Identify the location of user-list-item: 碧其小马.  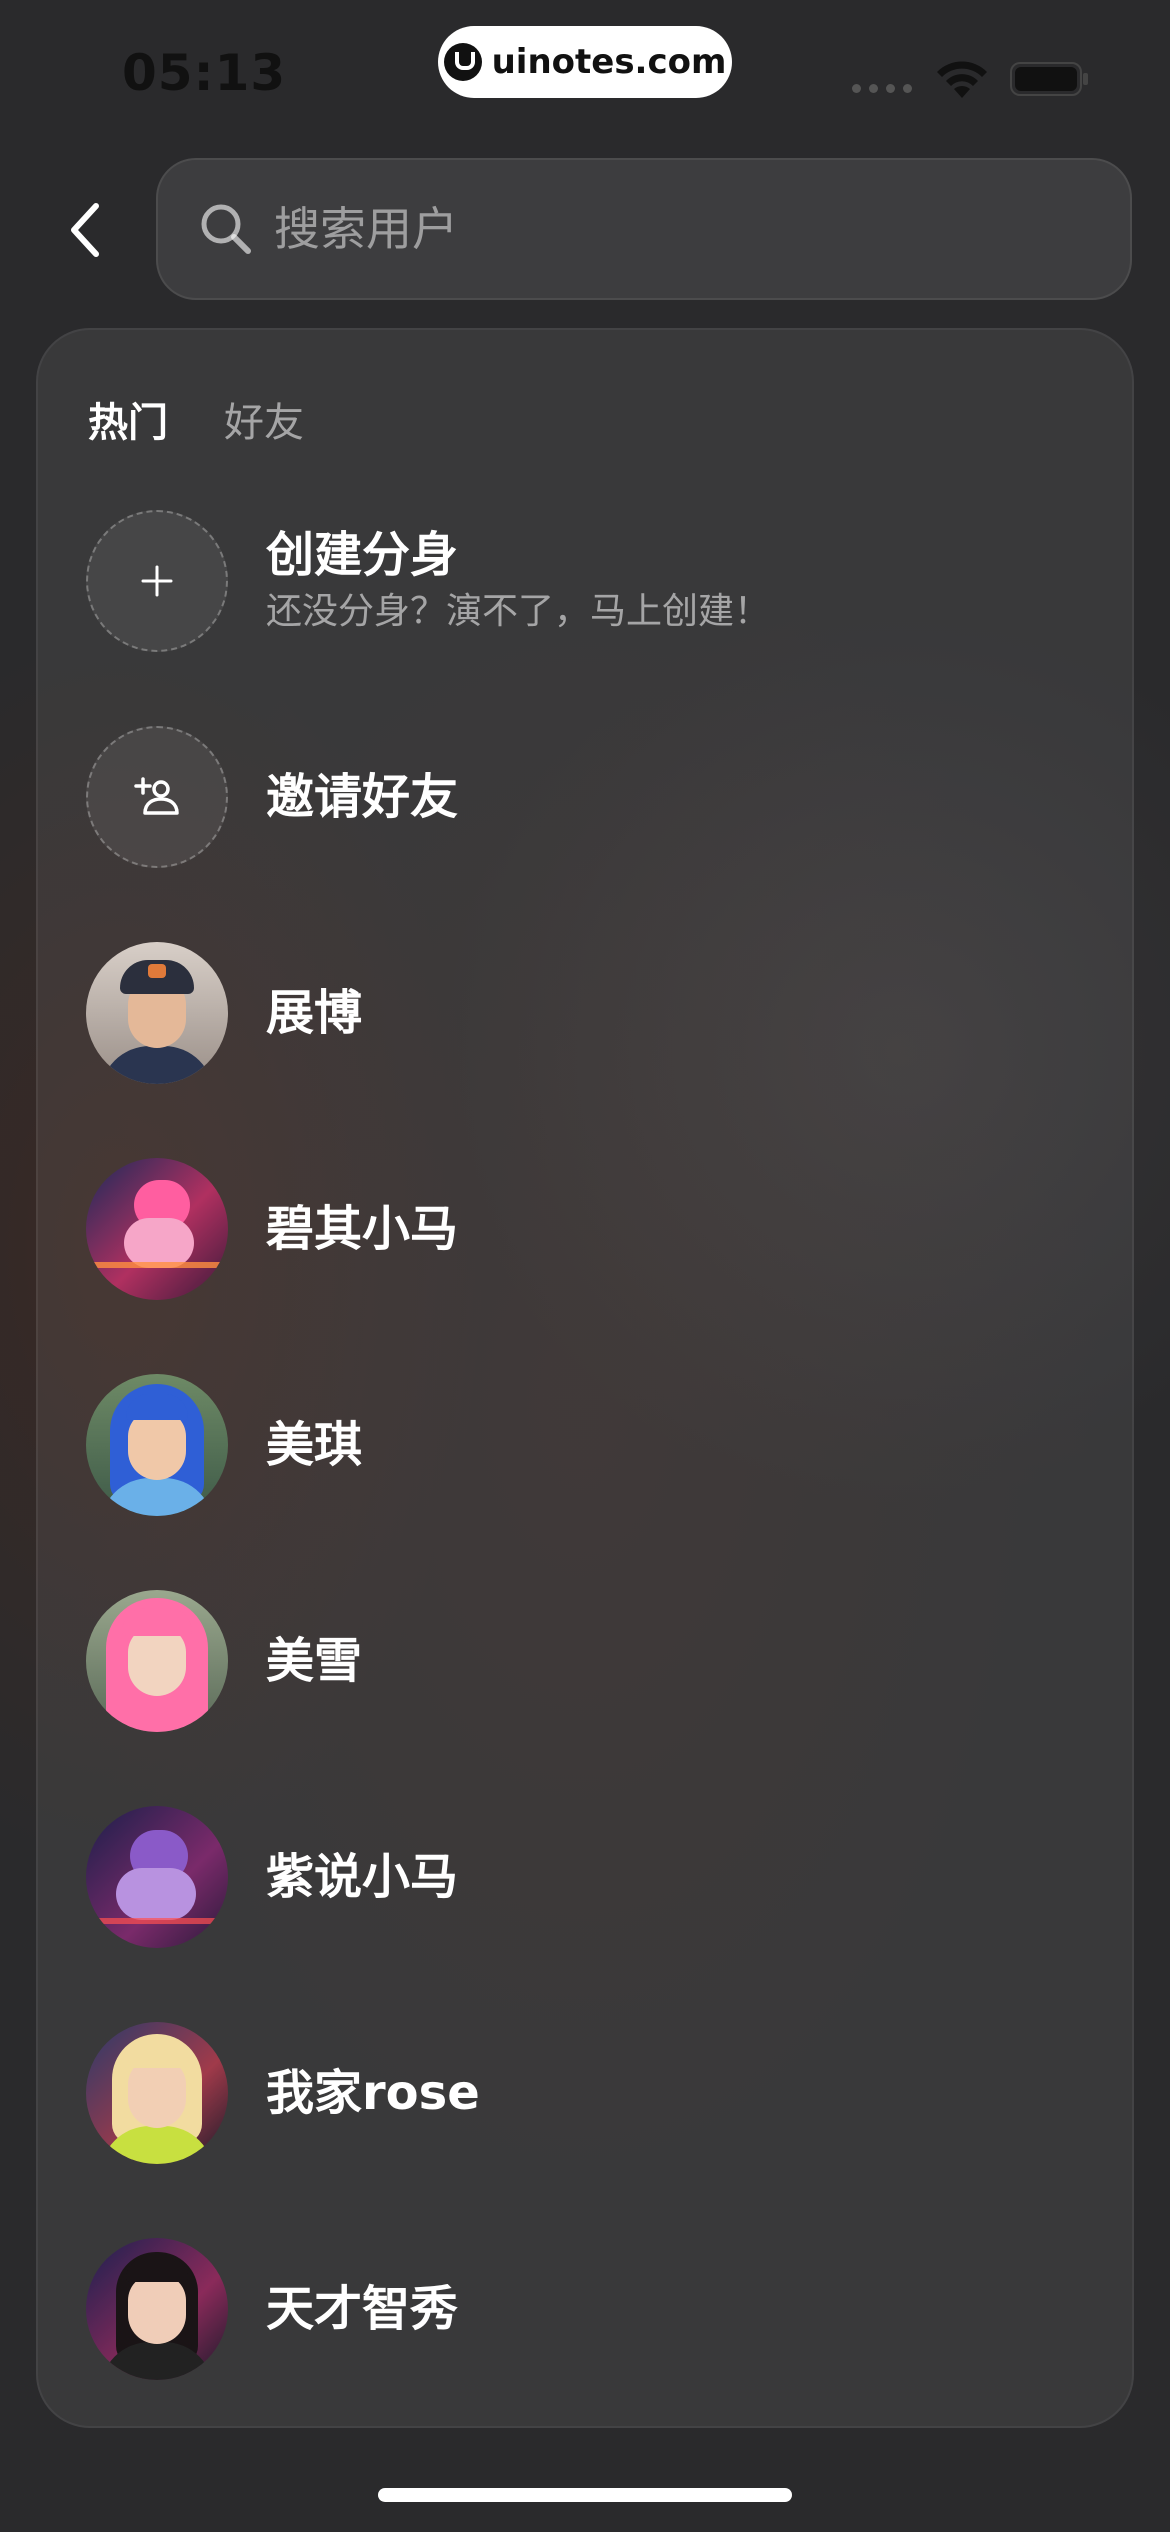
(586, 1229).